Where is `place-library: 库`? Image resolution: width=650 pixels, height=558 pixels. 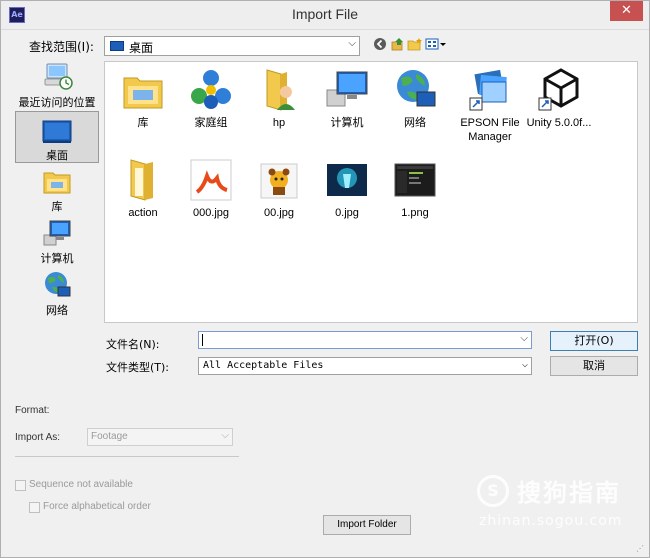 place-library: 库 is located at coordinates (57, 191).